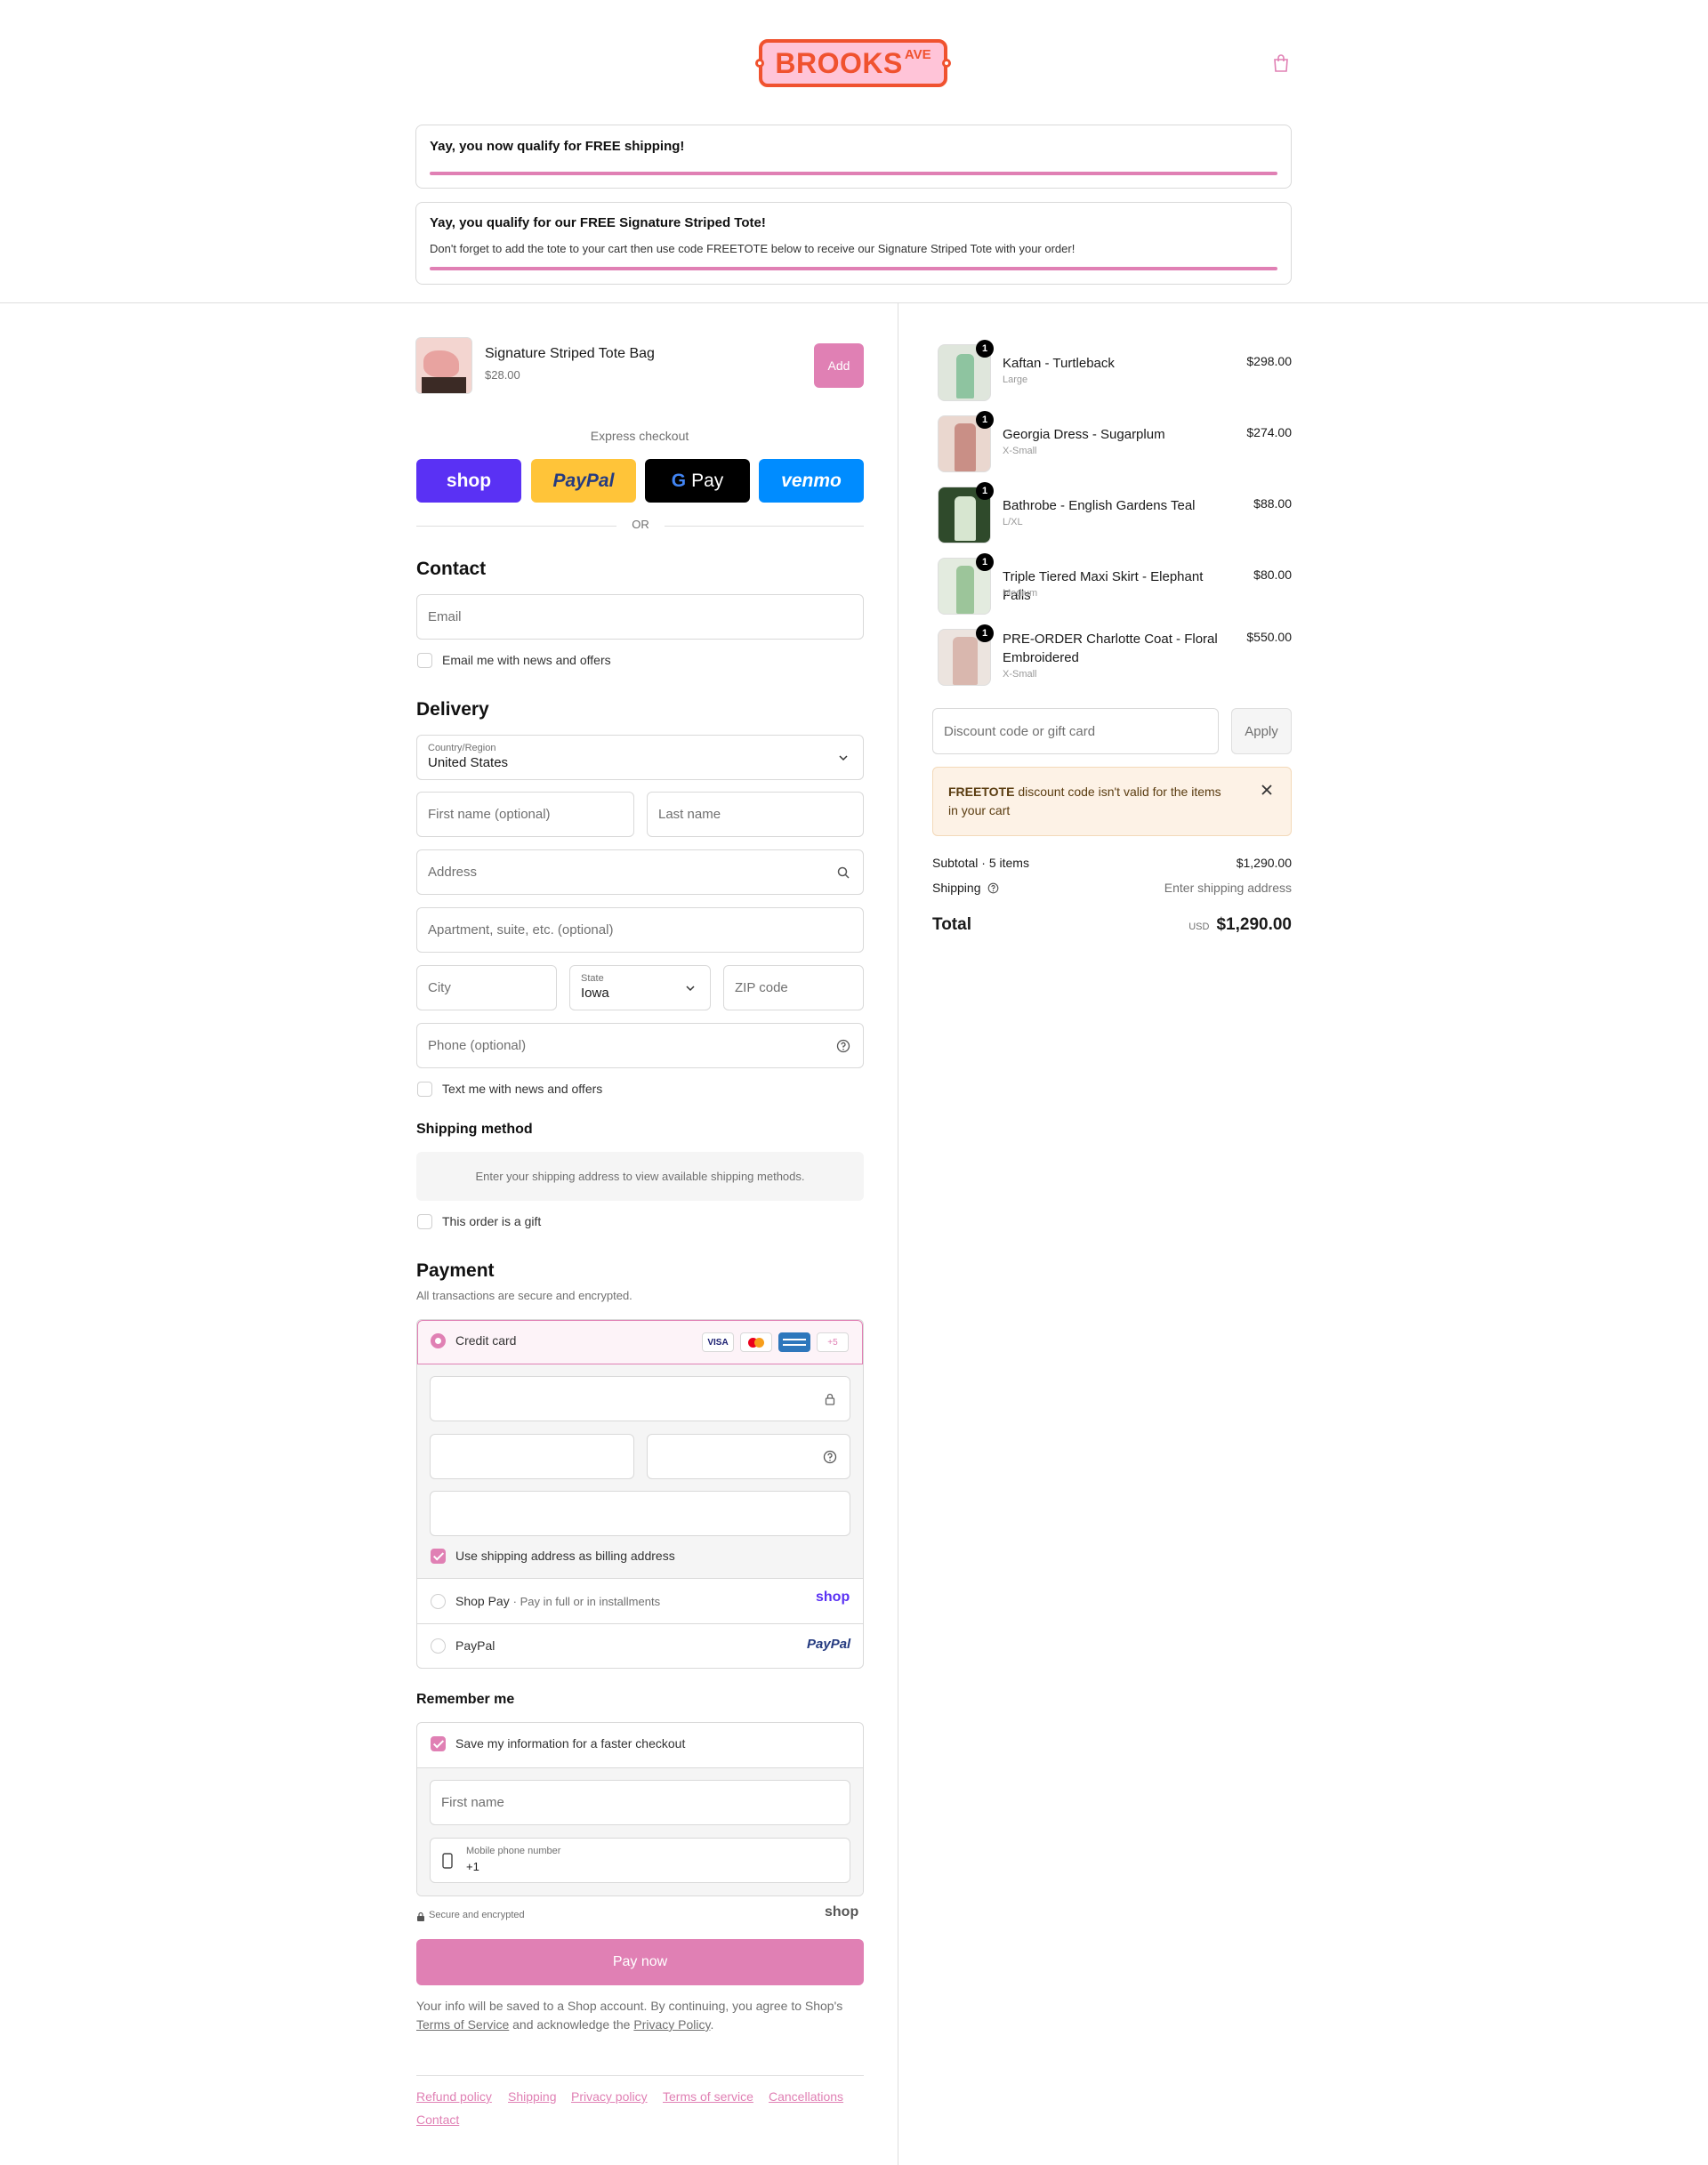 The height and width of the screenshot is (2165, 1708). Describe the element at coordinates (1059, 363) in the screenshot. I see `item-name: Kaftan - Turtleback` at that location.